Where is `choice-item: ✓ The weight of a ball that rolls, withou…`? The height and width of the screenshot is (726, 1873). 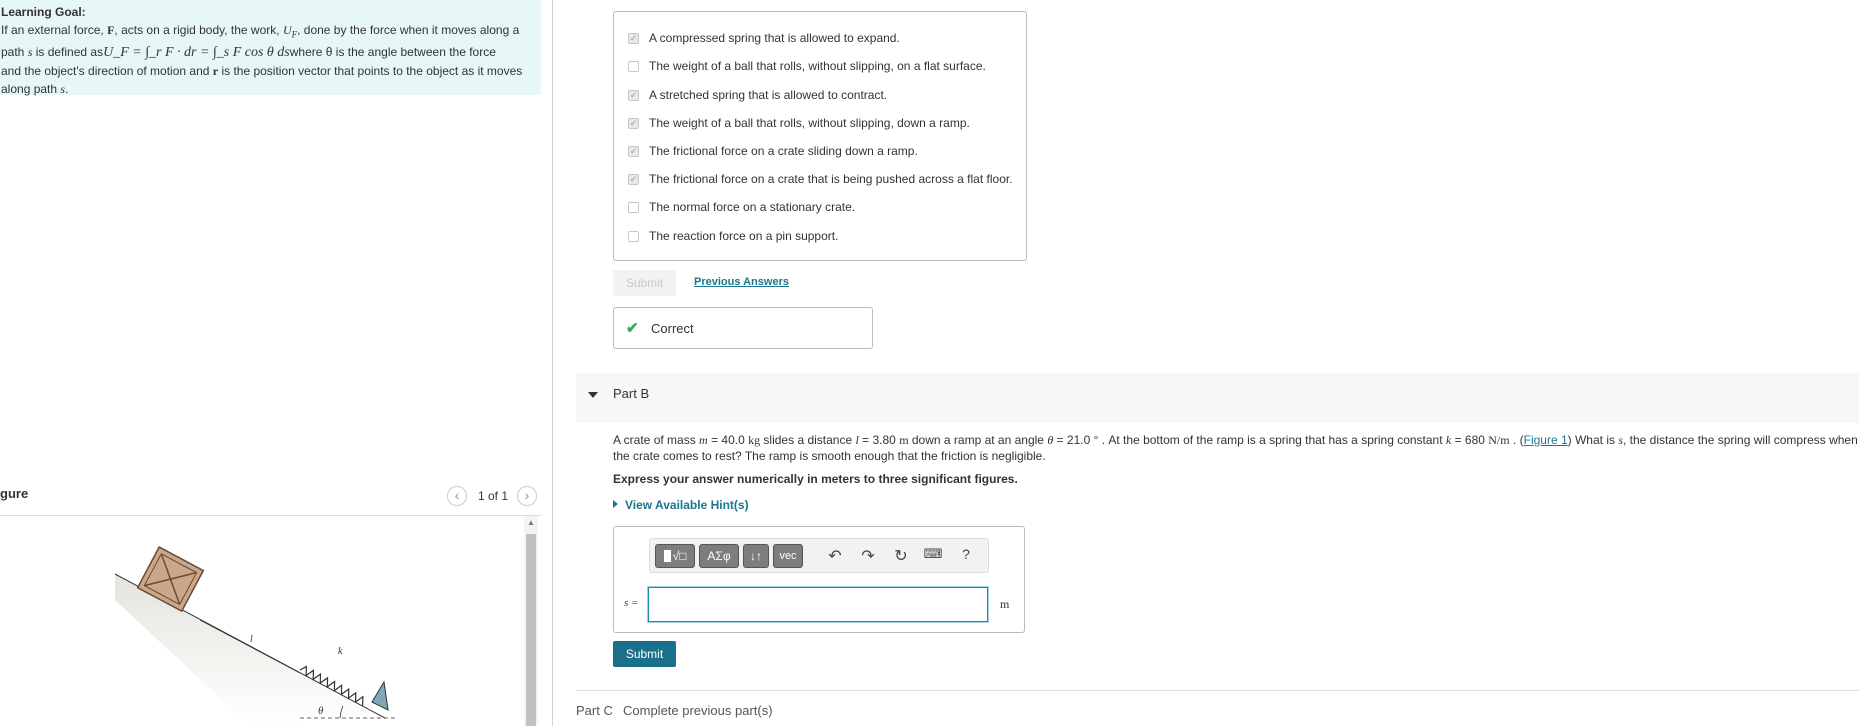 choice-item: ✓ The weight of a ball that rolls, withou… is located at coordinates (799, 123).